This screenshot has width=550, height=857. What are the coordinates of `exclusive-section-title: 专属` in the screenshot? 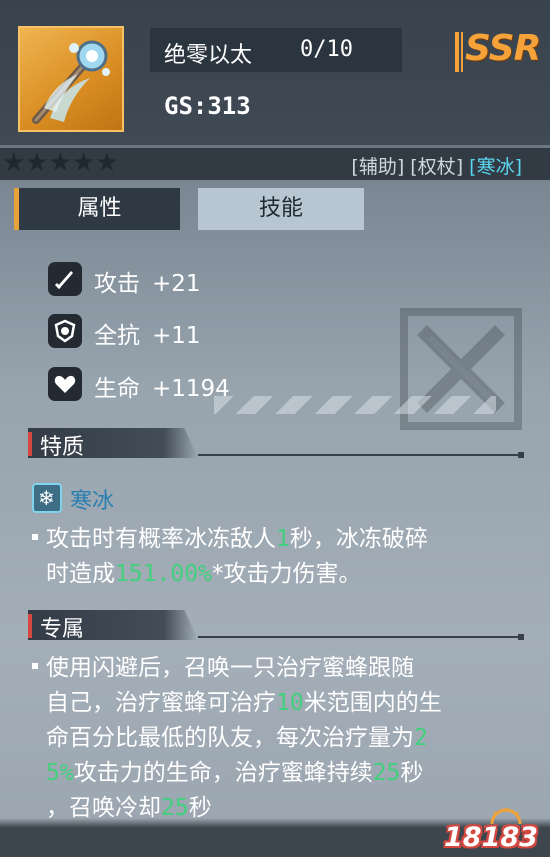 It's located at (62, 629).